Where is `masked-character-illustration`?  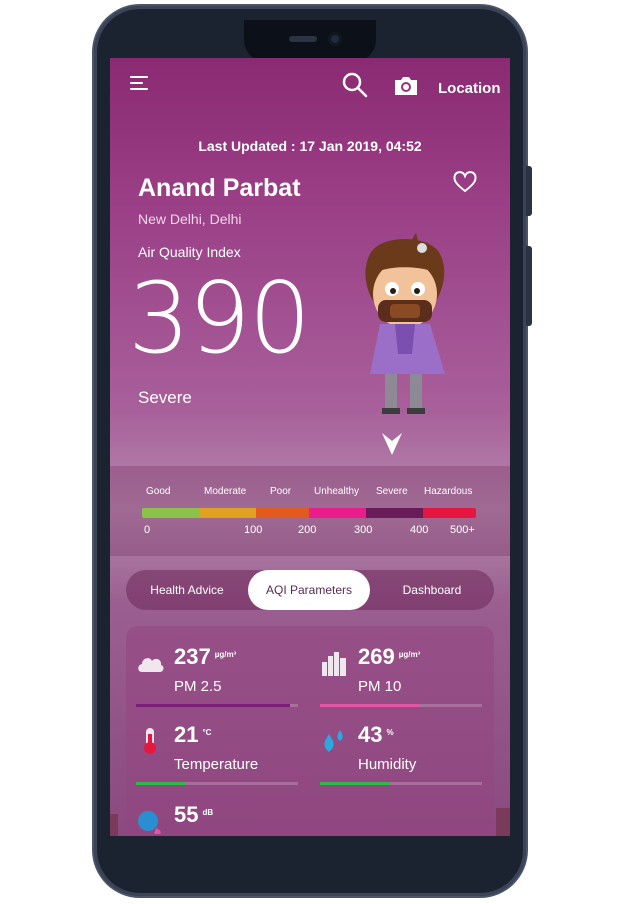
masked-character-illustration is located at coordinates (405, 324).